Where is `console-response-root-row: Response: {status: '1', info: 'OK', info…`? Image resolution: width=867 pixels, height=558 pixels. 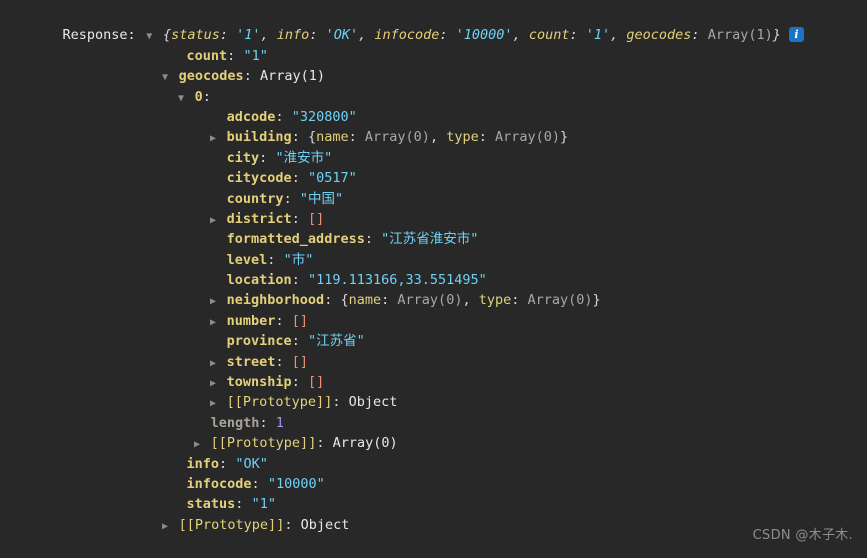
console-response-root-row: Response: {status: '1', info: 'OK', info… is located at coordinates (433, 24).